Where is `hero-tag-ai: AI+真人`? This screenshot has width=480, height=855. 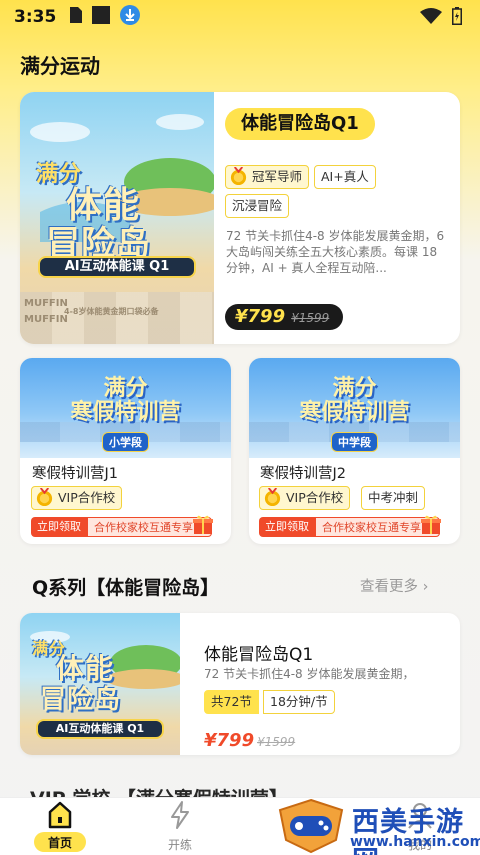 hero-tag-ai: AI+真人 is located at coordinates (345, 177).